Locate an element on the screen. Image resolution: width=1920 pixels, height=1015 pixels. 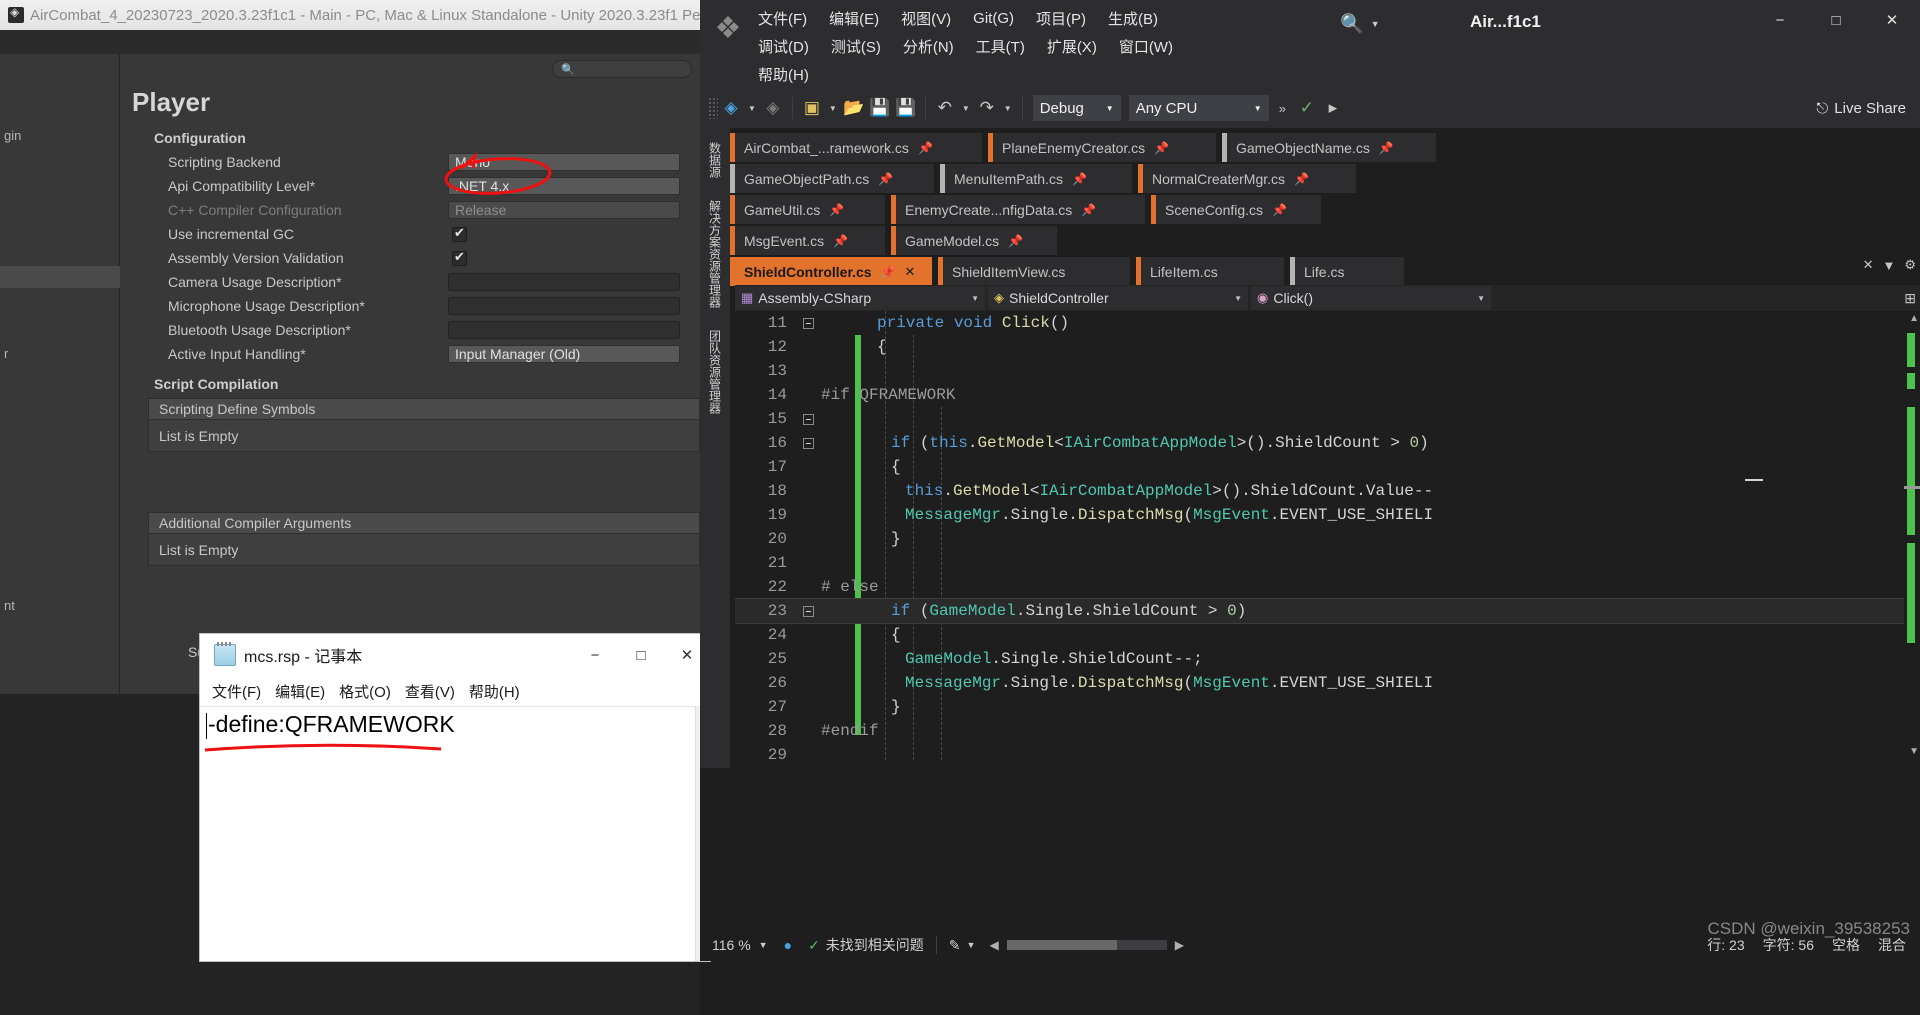
additional-compiler-arguments-header: Additional Compiler Arguments is located at coordinates (424, 523).